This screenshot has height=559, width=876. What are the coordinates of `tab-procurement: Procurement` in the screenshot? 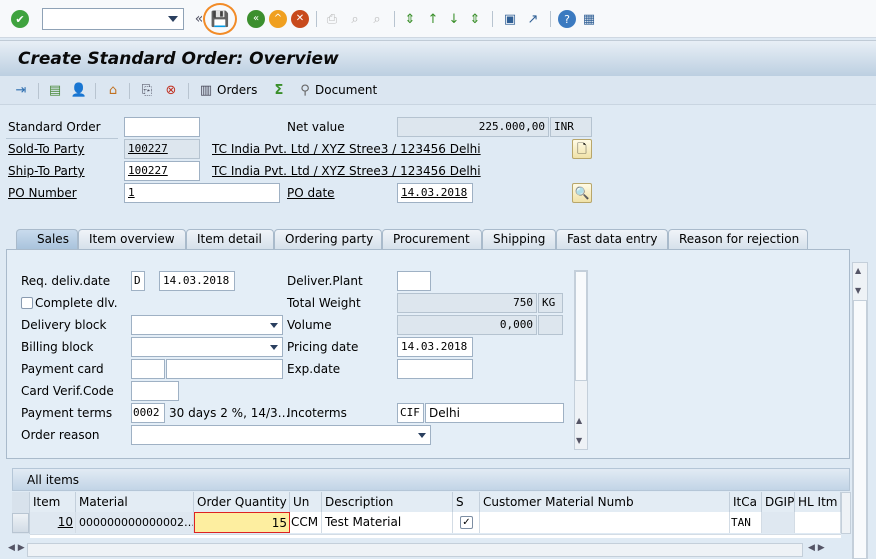 It's located at (432, 239).